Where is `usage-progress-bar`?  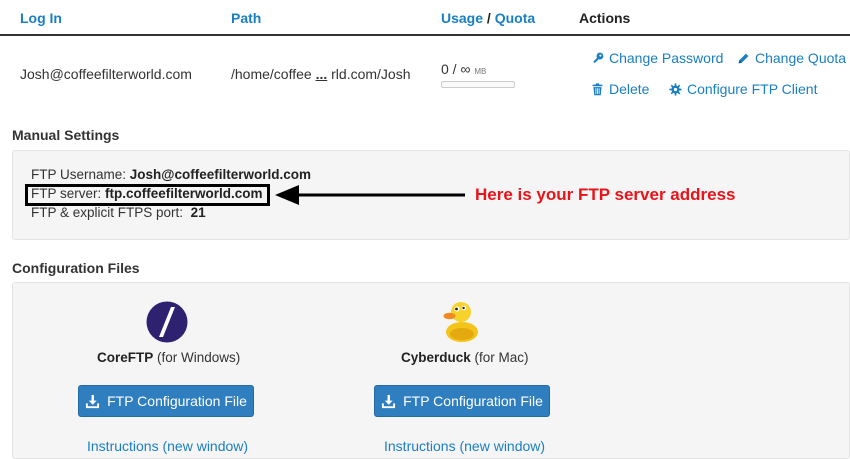 usage-progress-bar is located at coordinates (478, 84).